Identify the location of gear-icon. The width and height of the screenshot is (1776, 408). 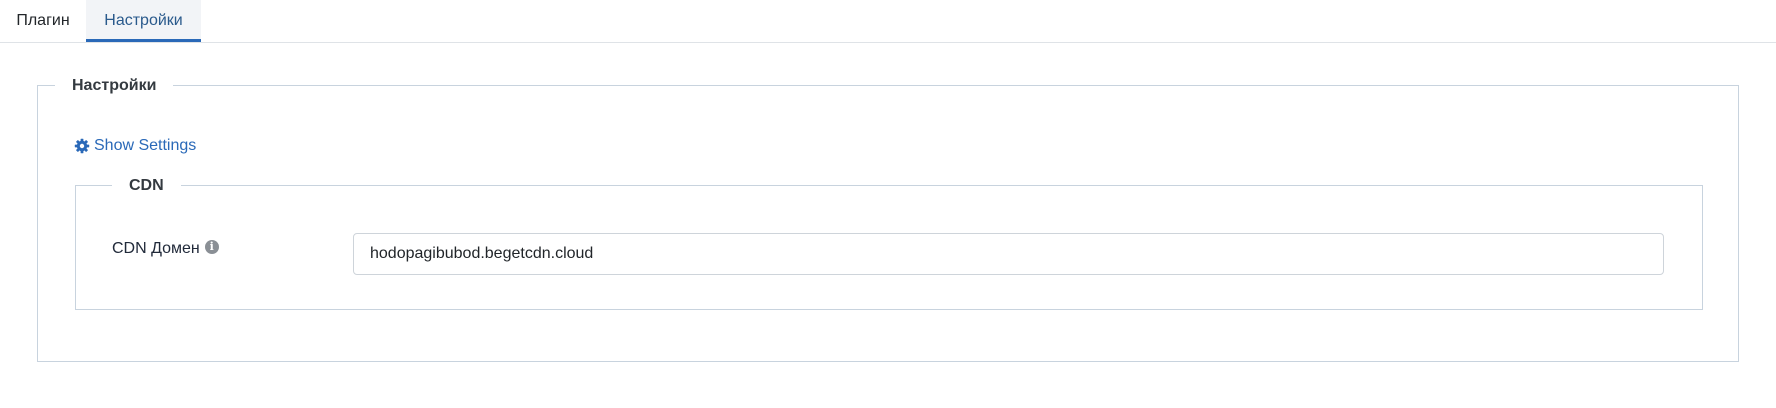
(82, 146).